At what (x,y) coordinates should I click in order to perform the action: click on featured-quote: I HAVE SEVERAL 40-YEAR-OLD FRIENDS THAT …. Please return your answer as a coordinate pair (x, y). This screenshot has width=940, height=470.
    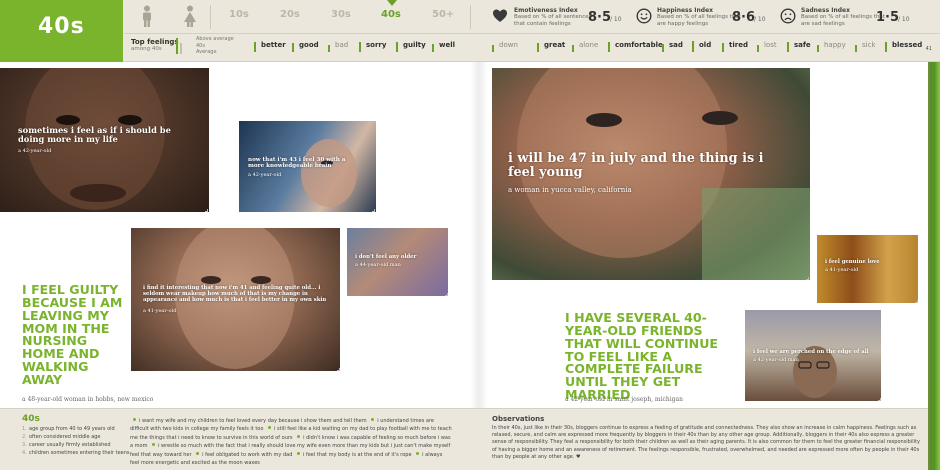
    Looking at the image, I should click on (642, 356).